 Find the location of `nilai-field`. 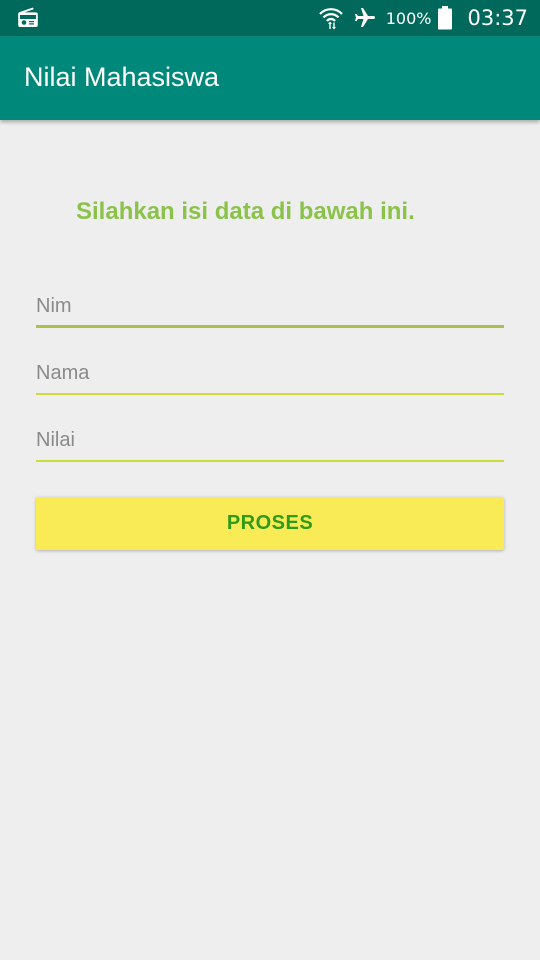

nilai-field is located at coordinates (270, 442).